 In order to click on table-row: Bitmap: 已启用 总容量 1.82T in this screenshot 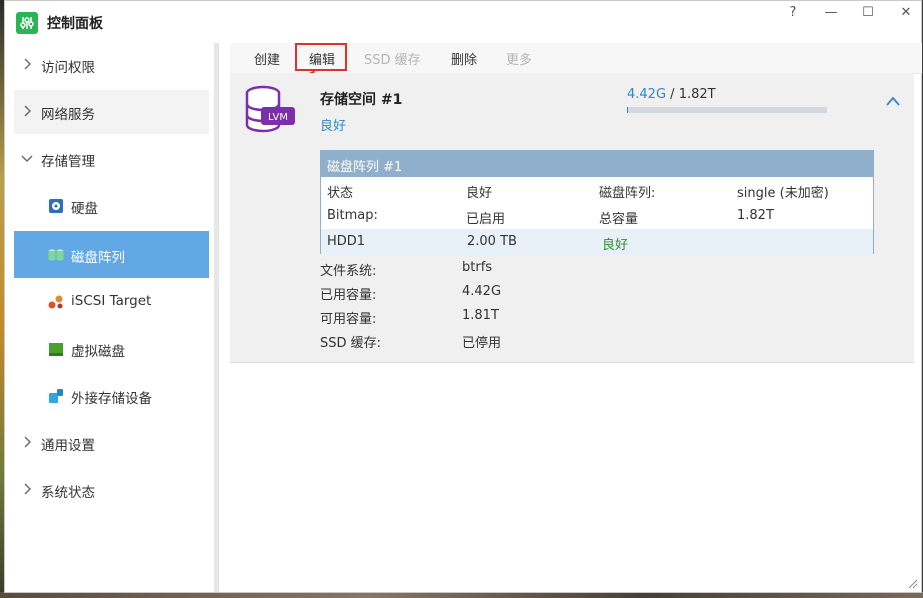, I will do `click(597, 216)`.